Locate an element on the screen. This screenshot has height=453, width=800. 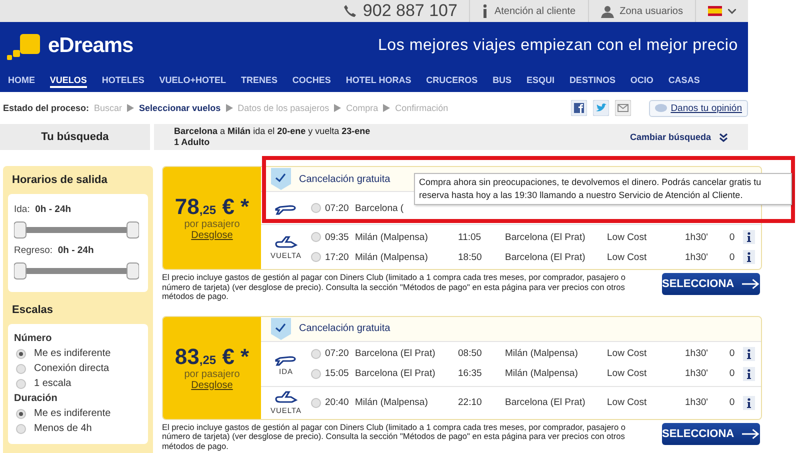
logo-text: eDreams is located at coordinates (91, 46).